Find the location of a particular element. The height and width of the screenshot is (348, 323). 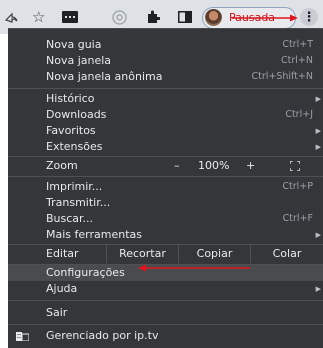

menu-item-label: Sair is located at coordinates (57, 312).